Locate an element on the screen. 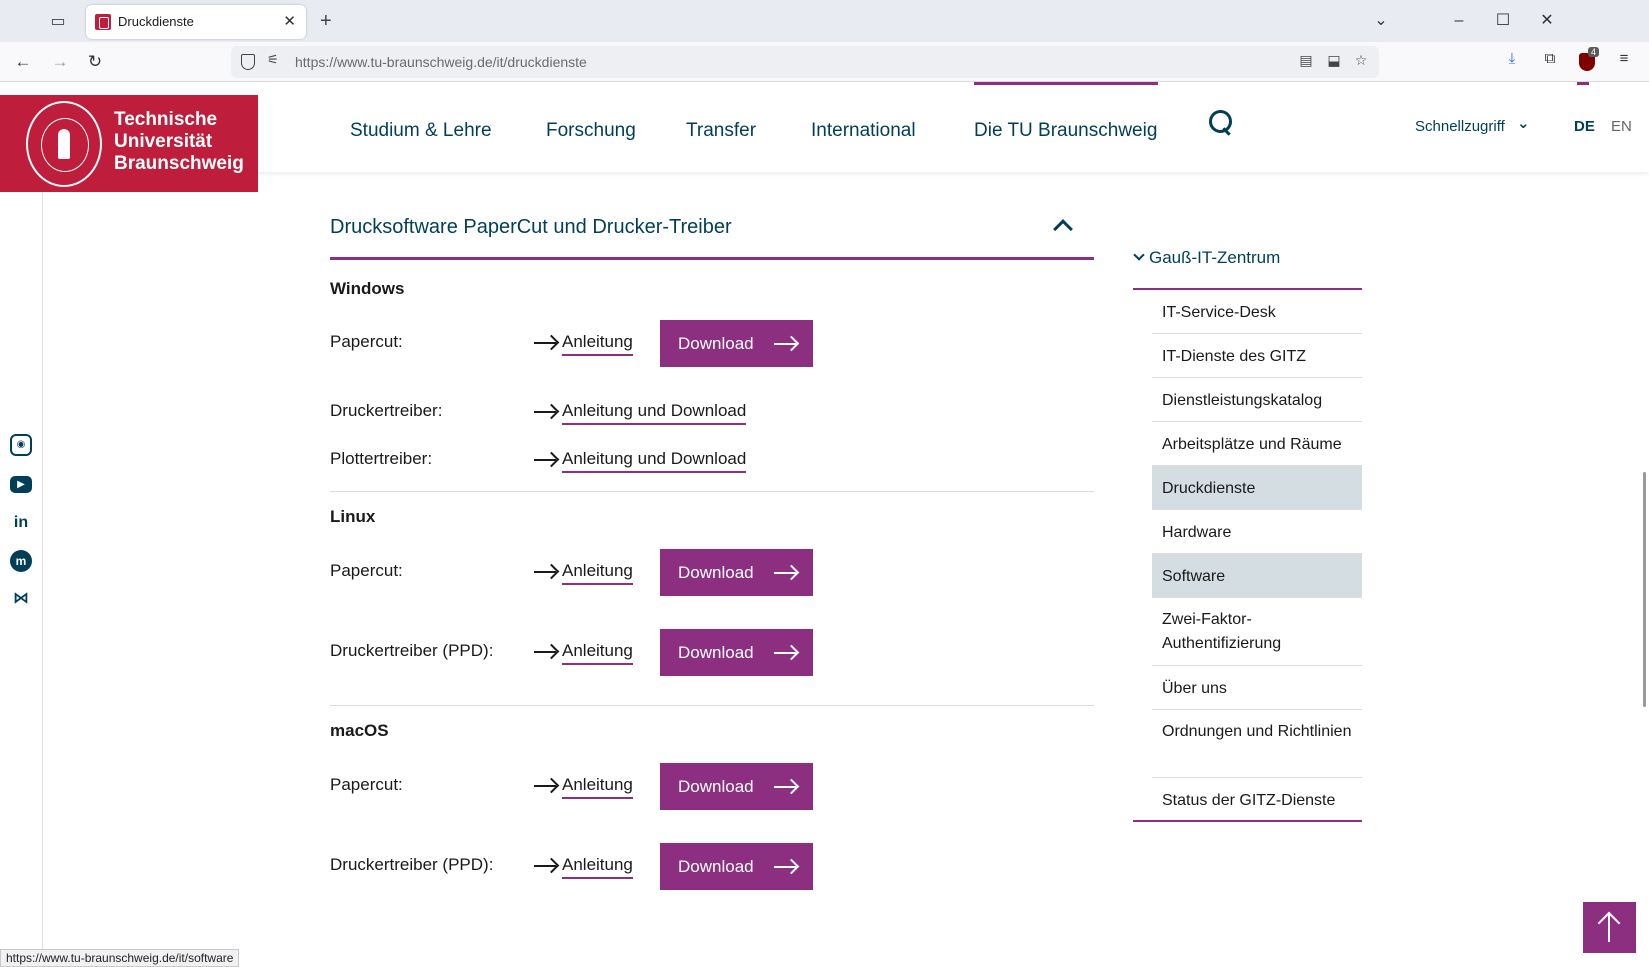  sidebar-item-hardware: Hardware is located at coordinates (1257, 532).